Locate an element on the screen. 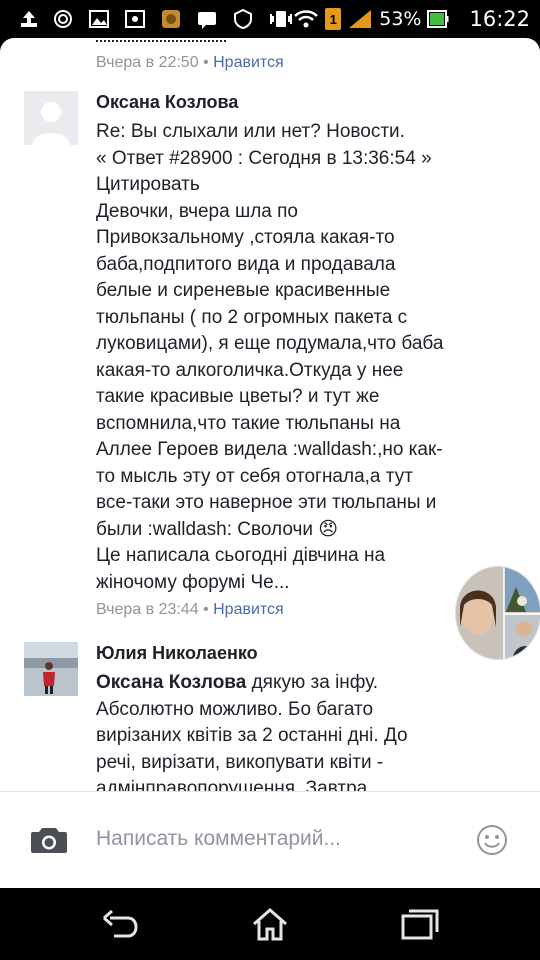 The image size is (540, 960). chat-head is located at coordinates (497, 613).